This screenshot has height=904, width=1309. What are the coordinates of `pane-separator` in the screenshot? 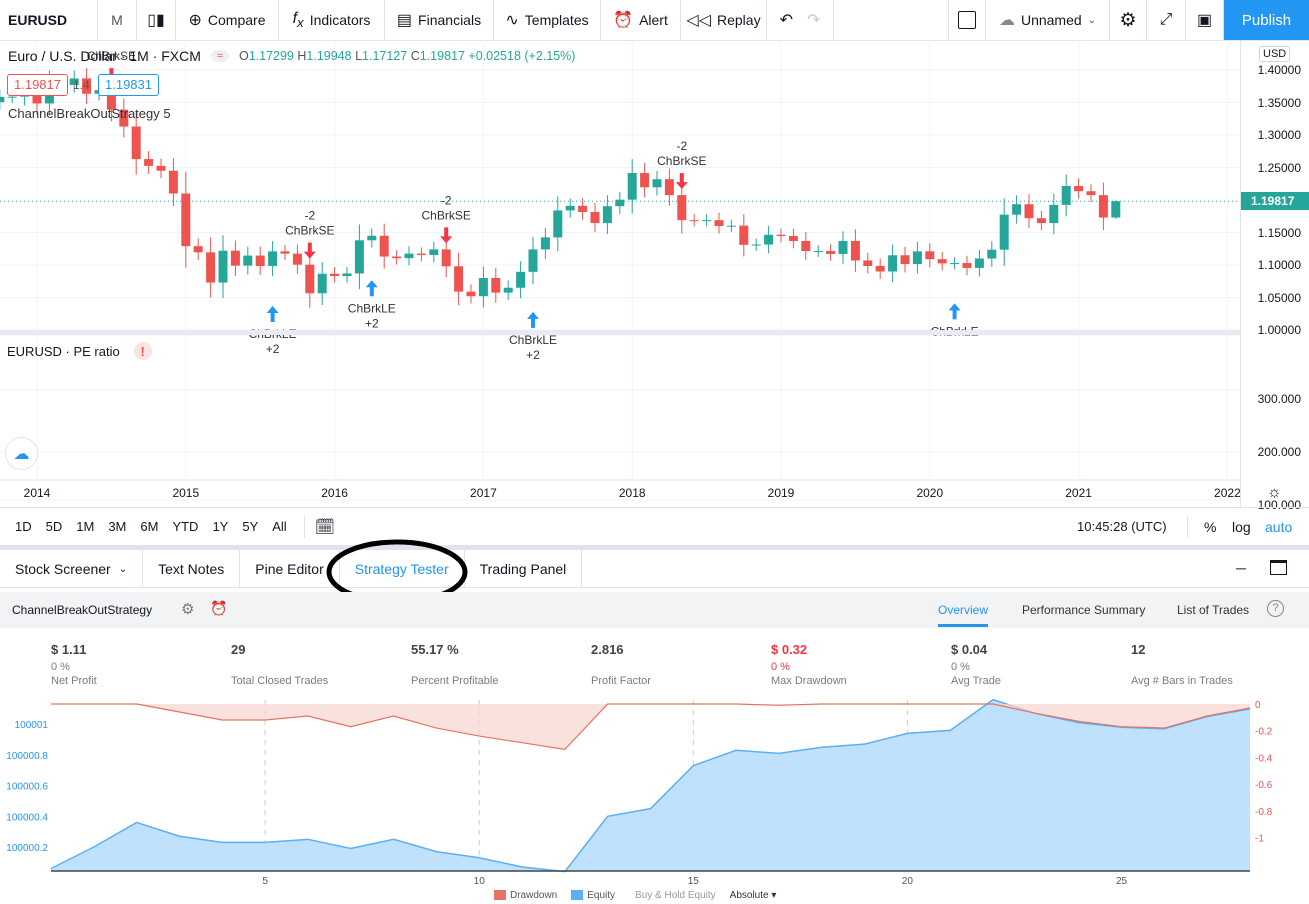 It's located at (620, 332).